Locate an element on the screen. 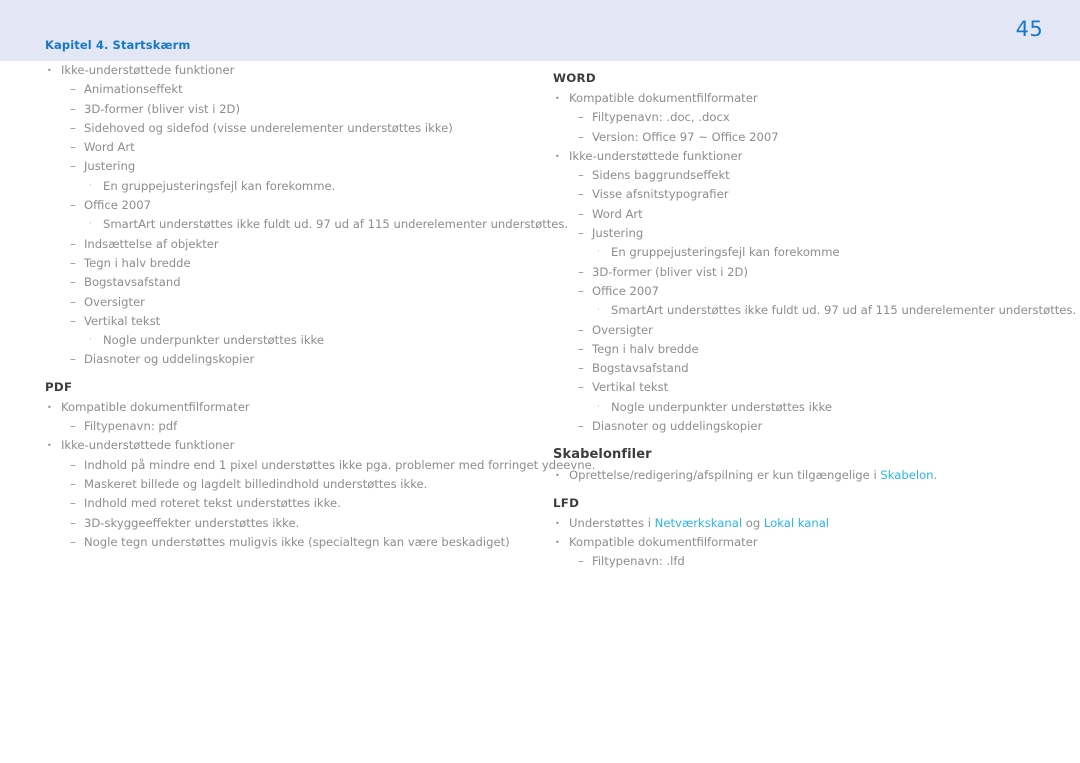 Image resolution: width=1080 pixels, height=763 pixels. inline-link: Netværkskanal is located at coordinates (698, 523).